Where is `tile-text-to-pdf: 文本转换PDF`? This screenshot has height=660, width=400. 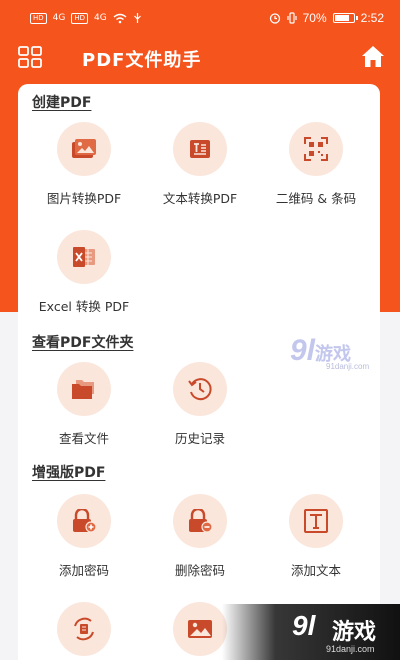
tile-text-to-pdf: 文本转换PDF is located at coordinates (200, 164).